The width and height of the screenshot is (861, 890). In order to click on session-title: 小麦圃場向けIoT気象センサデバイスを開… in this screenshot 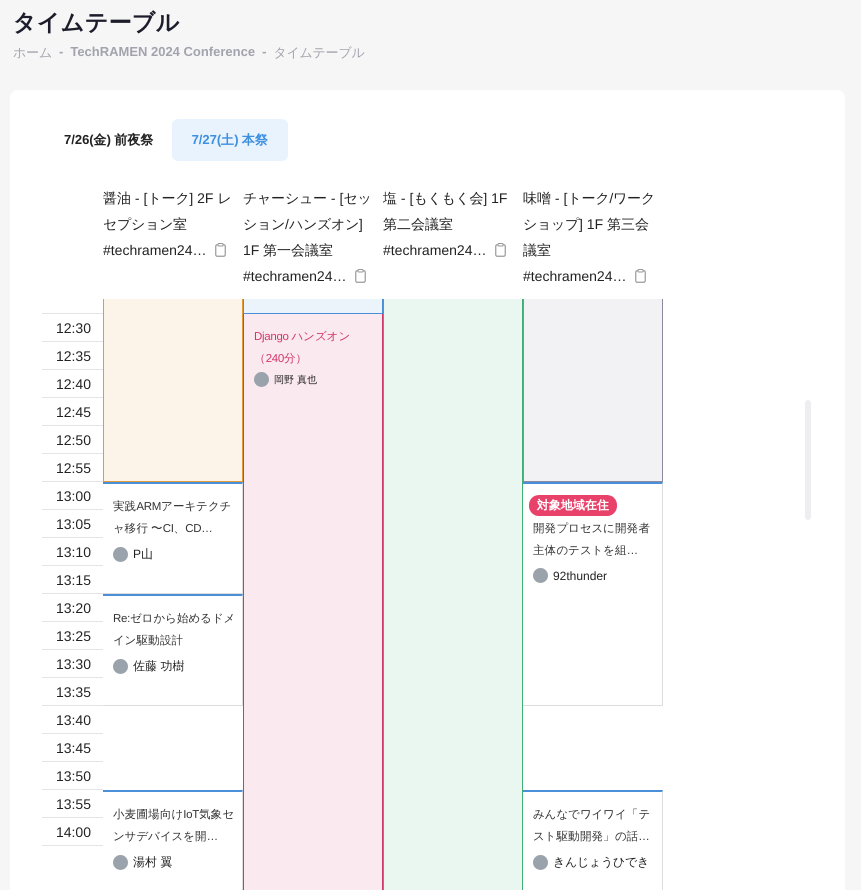, I will do `click(174, 826)`.